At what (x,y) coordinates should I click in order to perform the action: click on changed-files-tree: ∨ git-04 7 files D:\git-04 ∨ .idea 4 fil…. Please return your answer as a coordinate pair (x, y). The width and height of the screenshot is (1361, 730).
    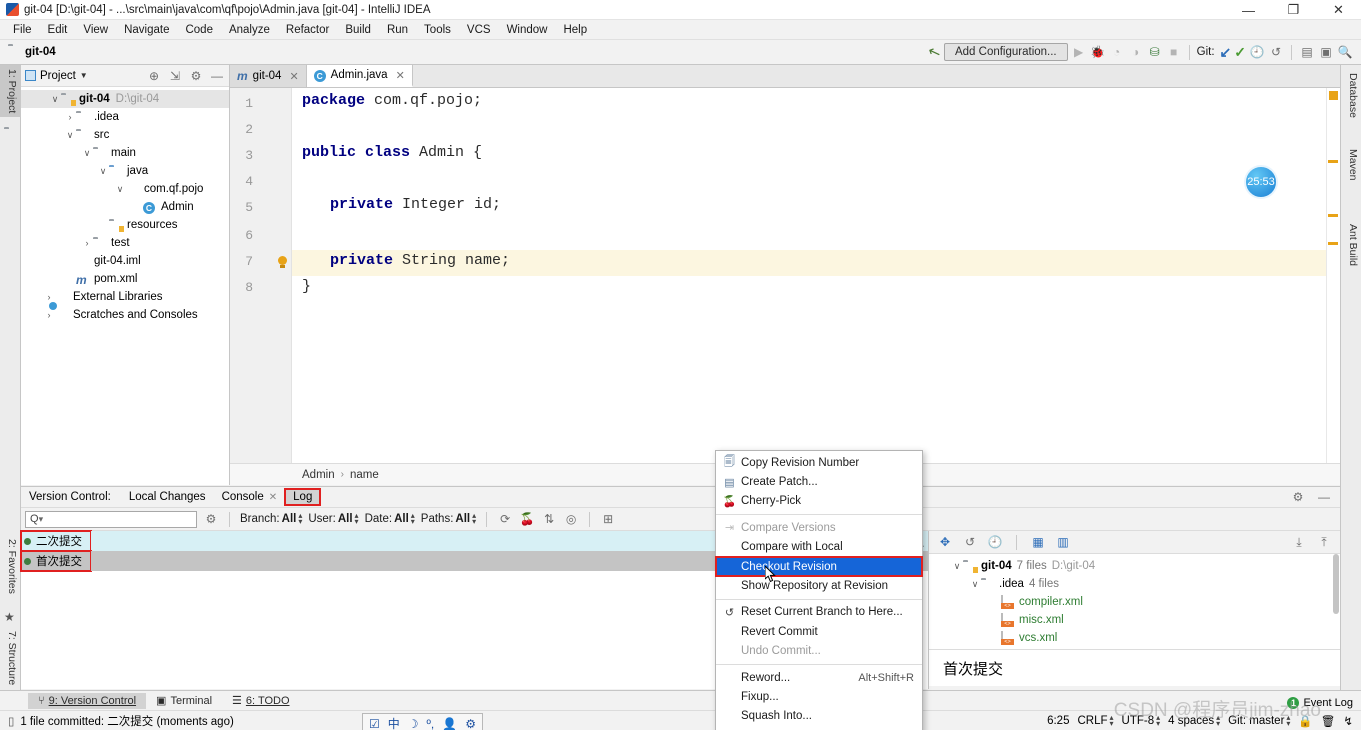
    Looking at the image, I should click on (1134, 601).